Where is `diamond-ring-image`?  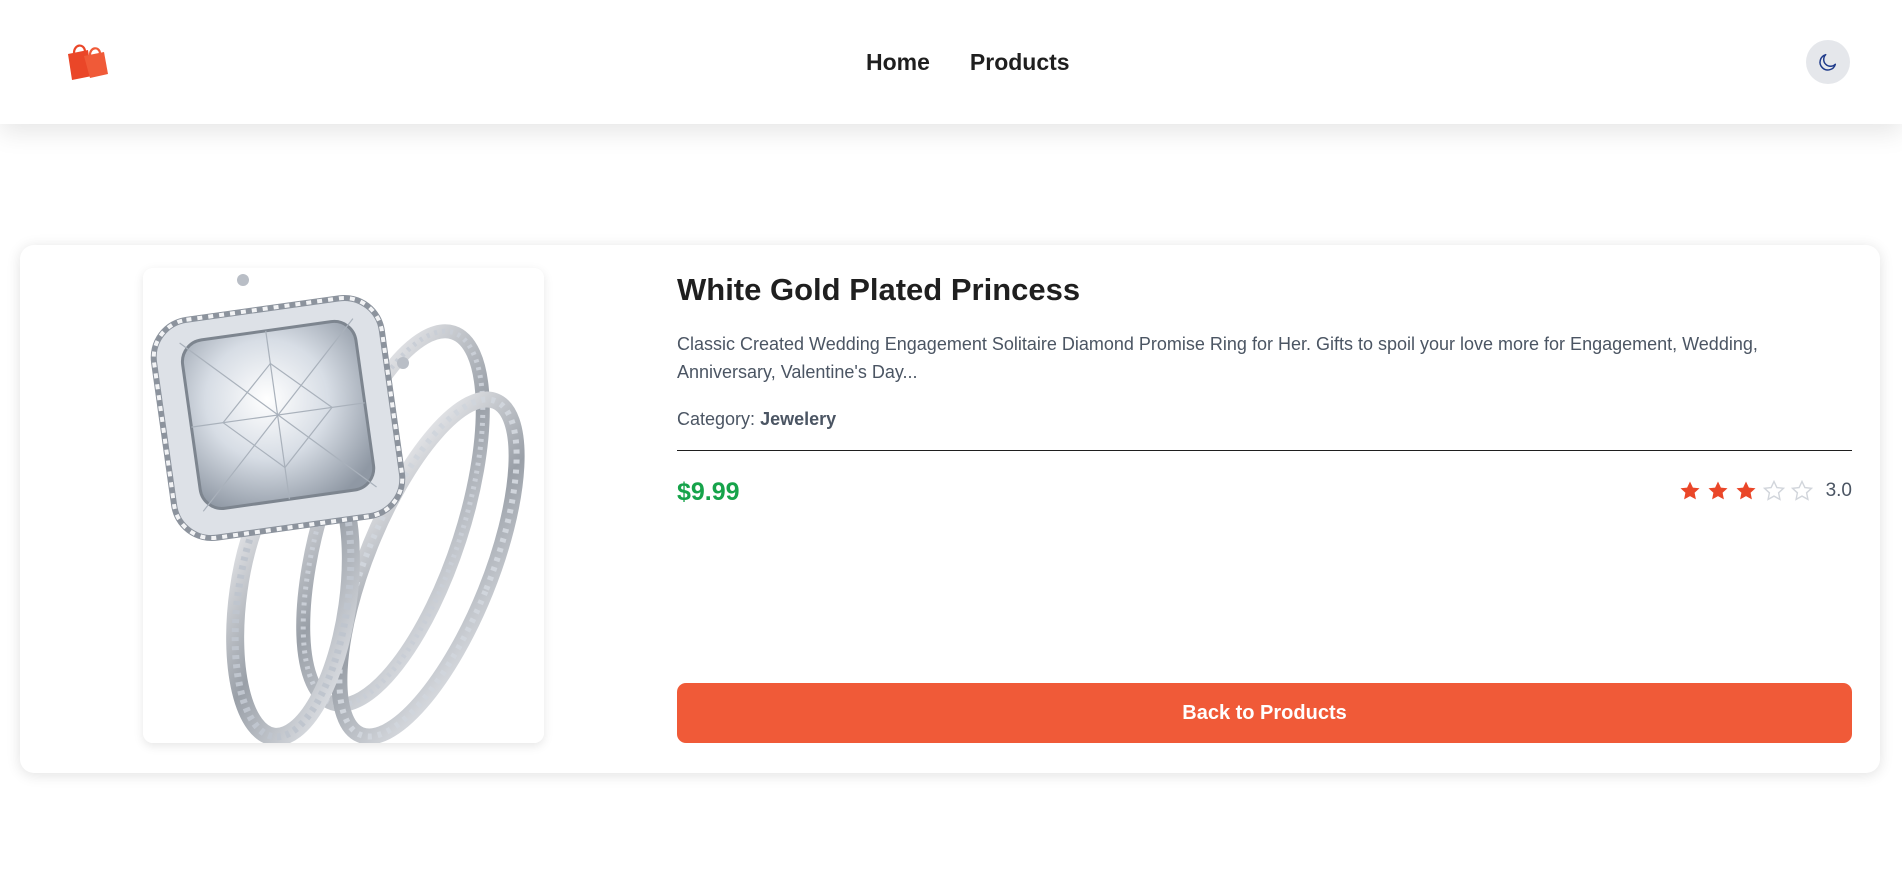 diamond-ring-image is located at coordinates (343, 505).